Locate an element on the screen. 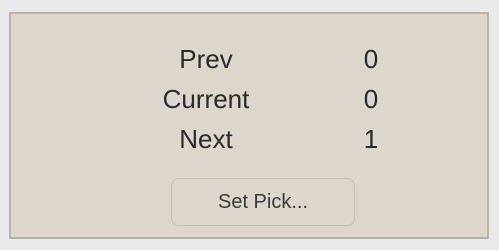 This screenshot has width=499, height=250. prev-row: Prev 0 is located at coordinates (249, 59).